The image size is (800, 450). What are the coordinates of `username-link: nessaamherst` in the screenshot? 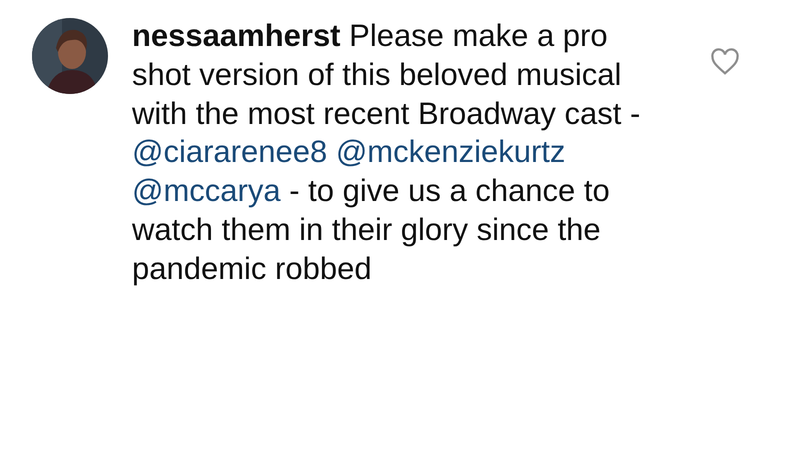 It's located at (236, 35).